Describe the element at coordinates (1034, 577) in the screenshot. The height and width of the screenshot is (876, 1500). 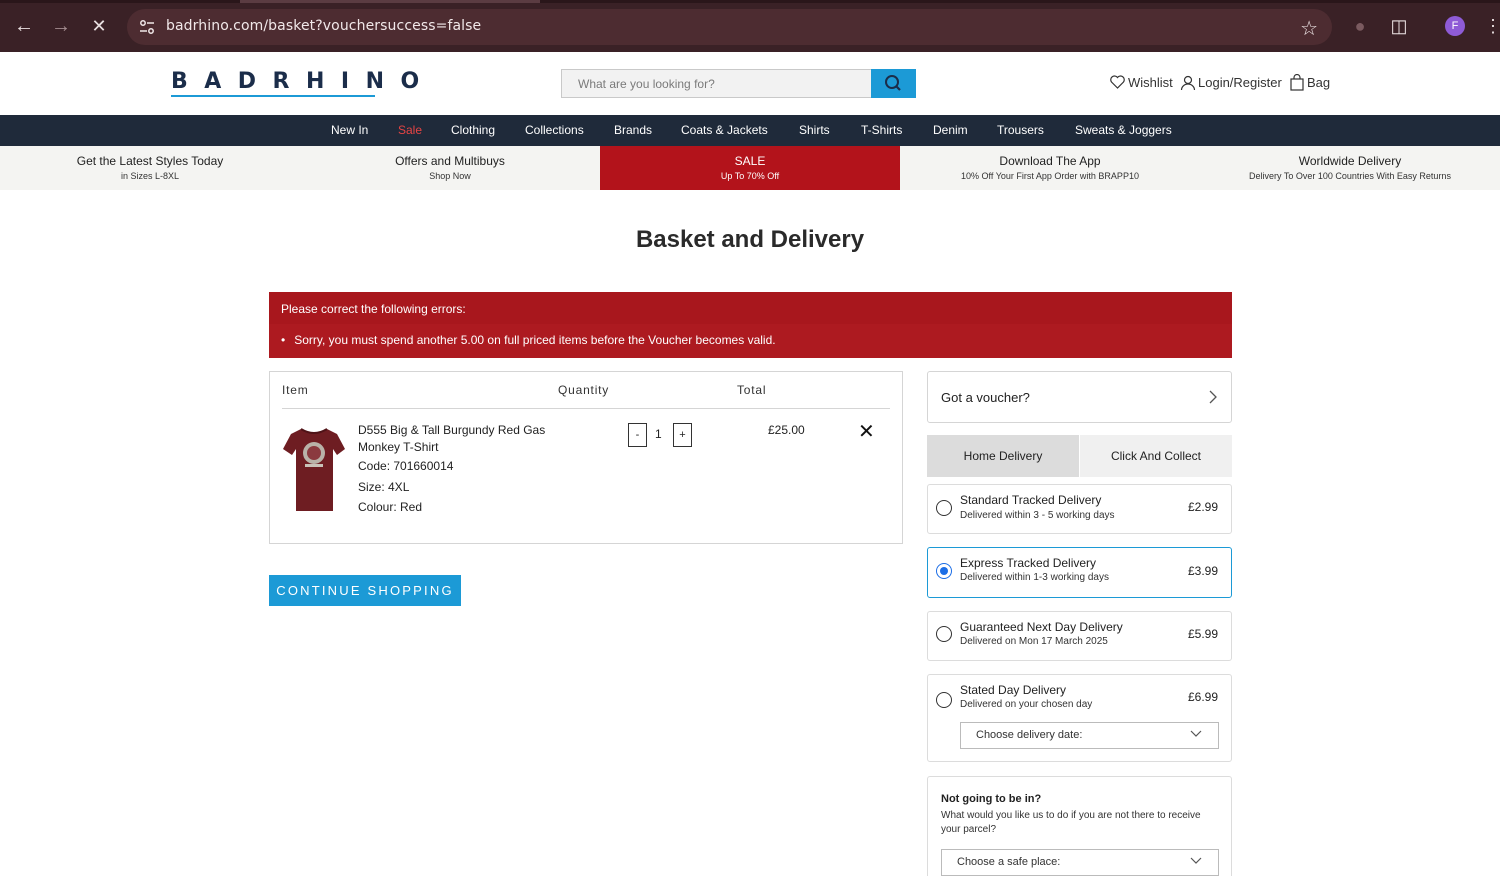
I see `option-eta: Delivered within 1-3 working days` at that location.